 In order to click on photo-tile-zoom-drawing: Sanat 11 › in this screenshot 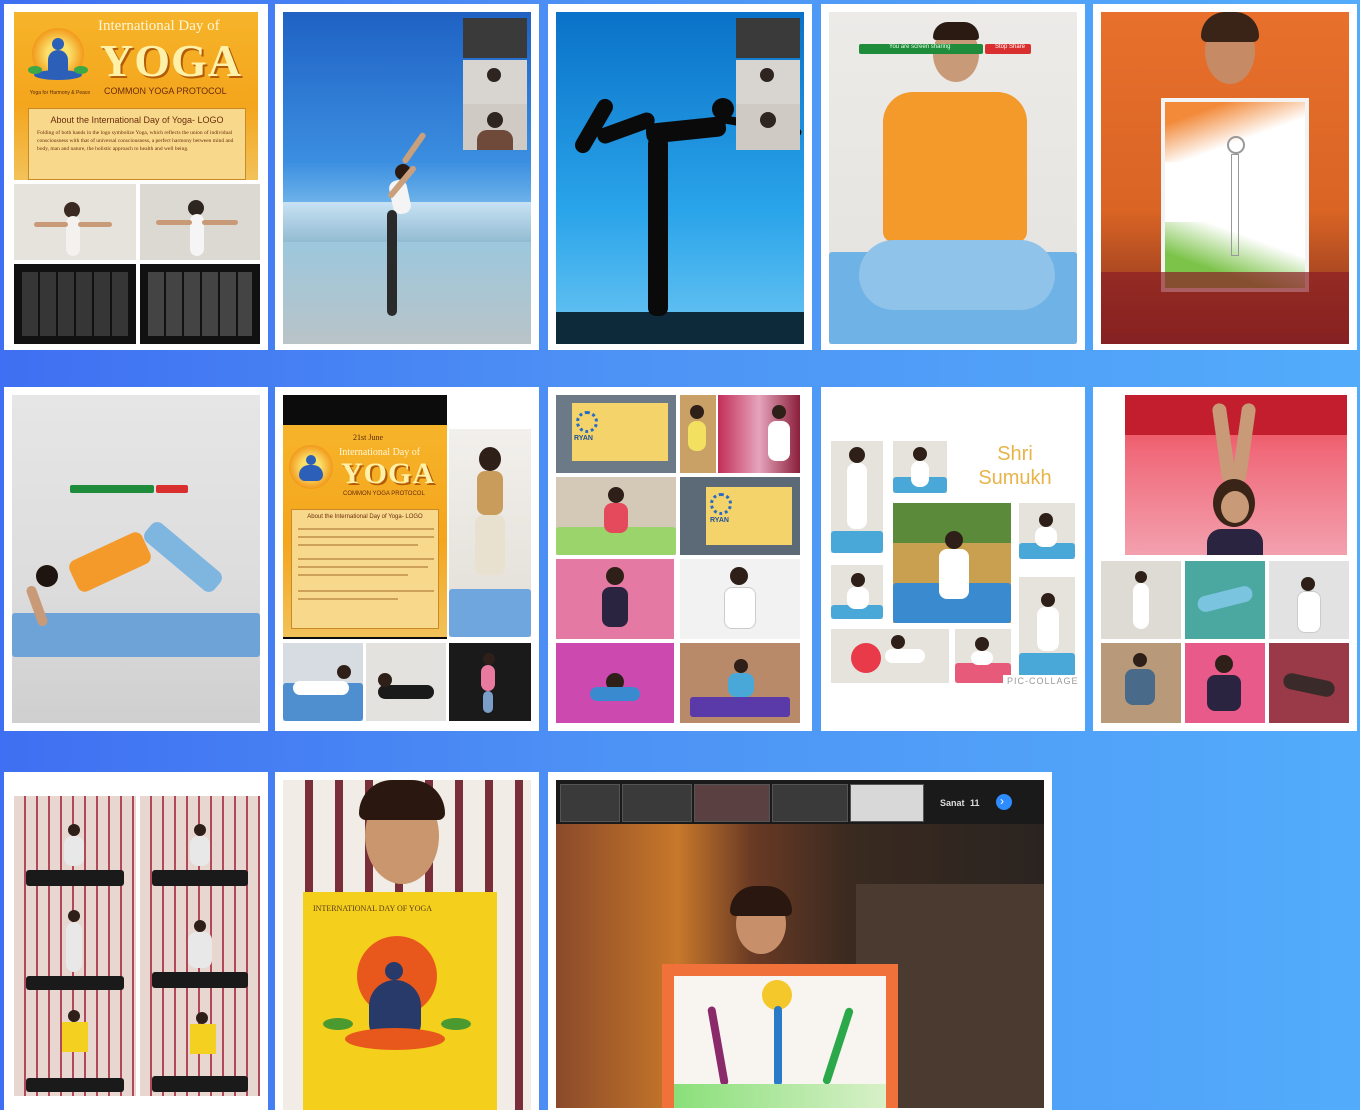, I will do `click(800, 941)`.